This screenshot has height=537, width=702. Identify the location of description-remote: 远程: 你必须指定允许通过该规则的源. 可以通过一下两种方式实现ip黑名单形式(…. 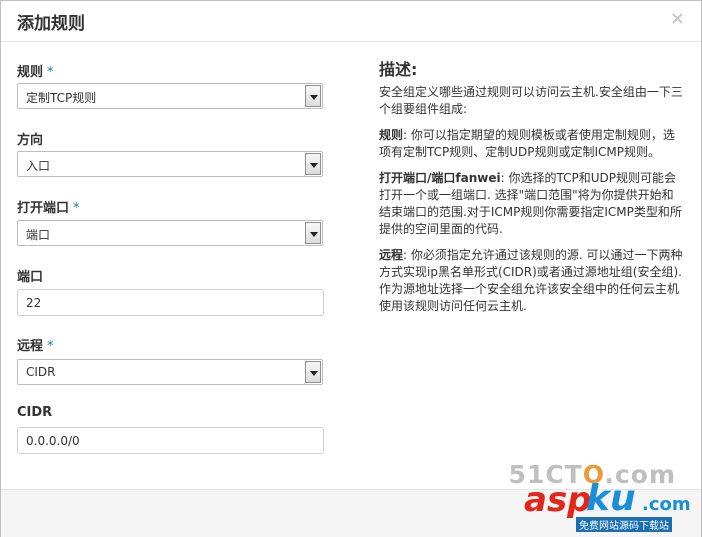
(531, 281).